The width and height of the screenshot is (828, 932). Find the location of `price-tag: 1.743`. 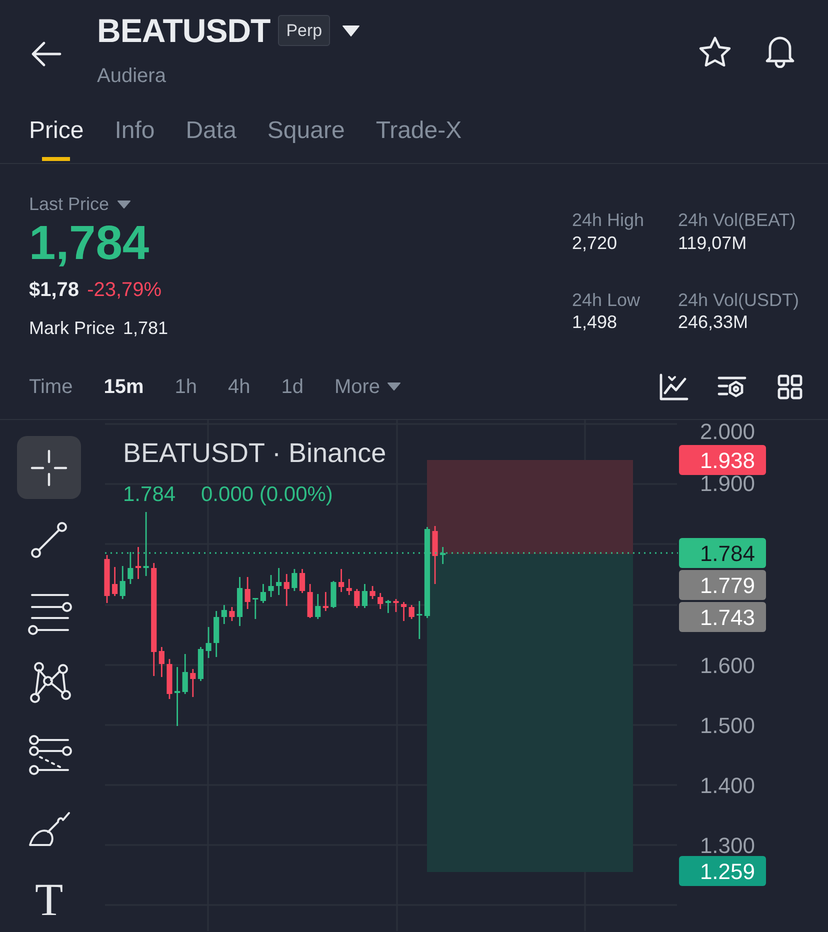

price-tag: 1.743 is located at coordinates (722, 617).